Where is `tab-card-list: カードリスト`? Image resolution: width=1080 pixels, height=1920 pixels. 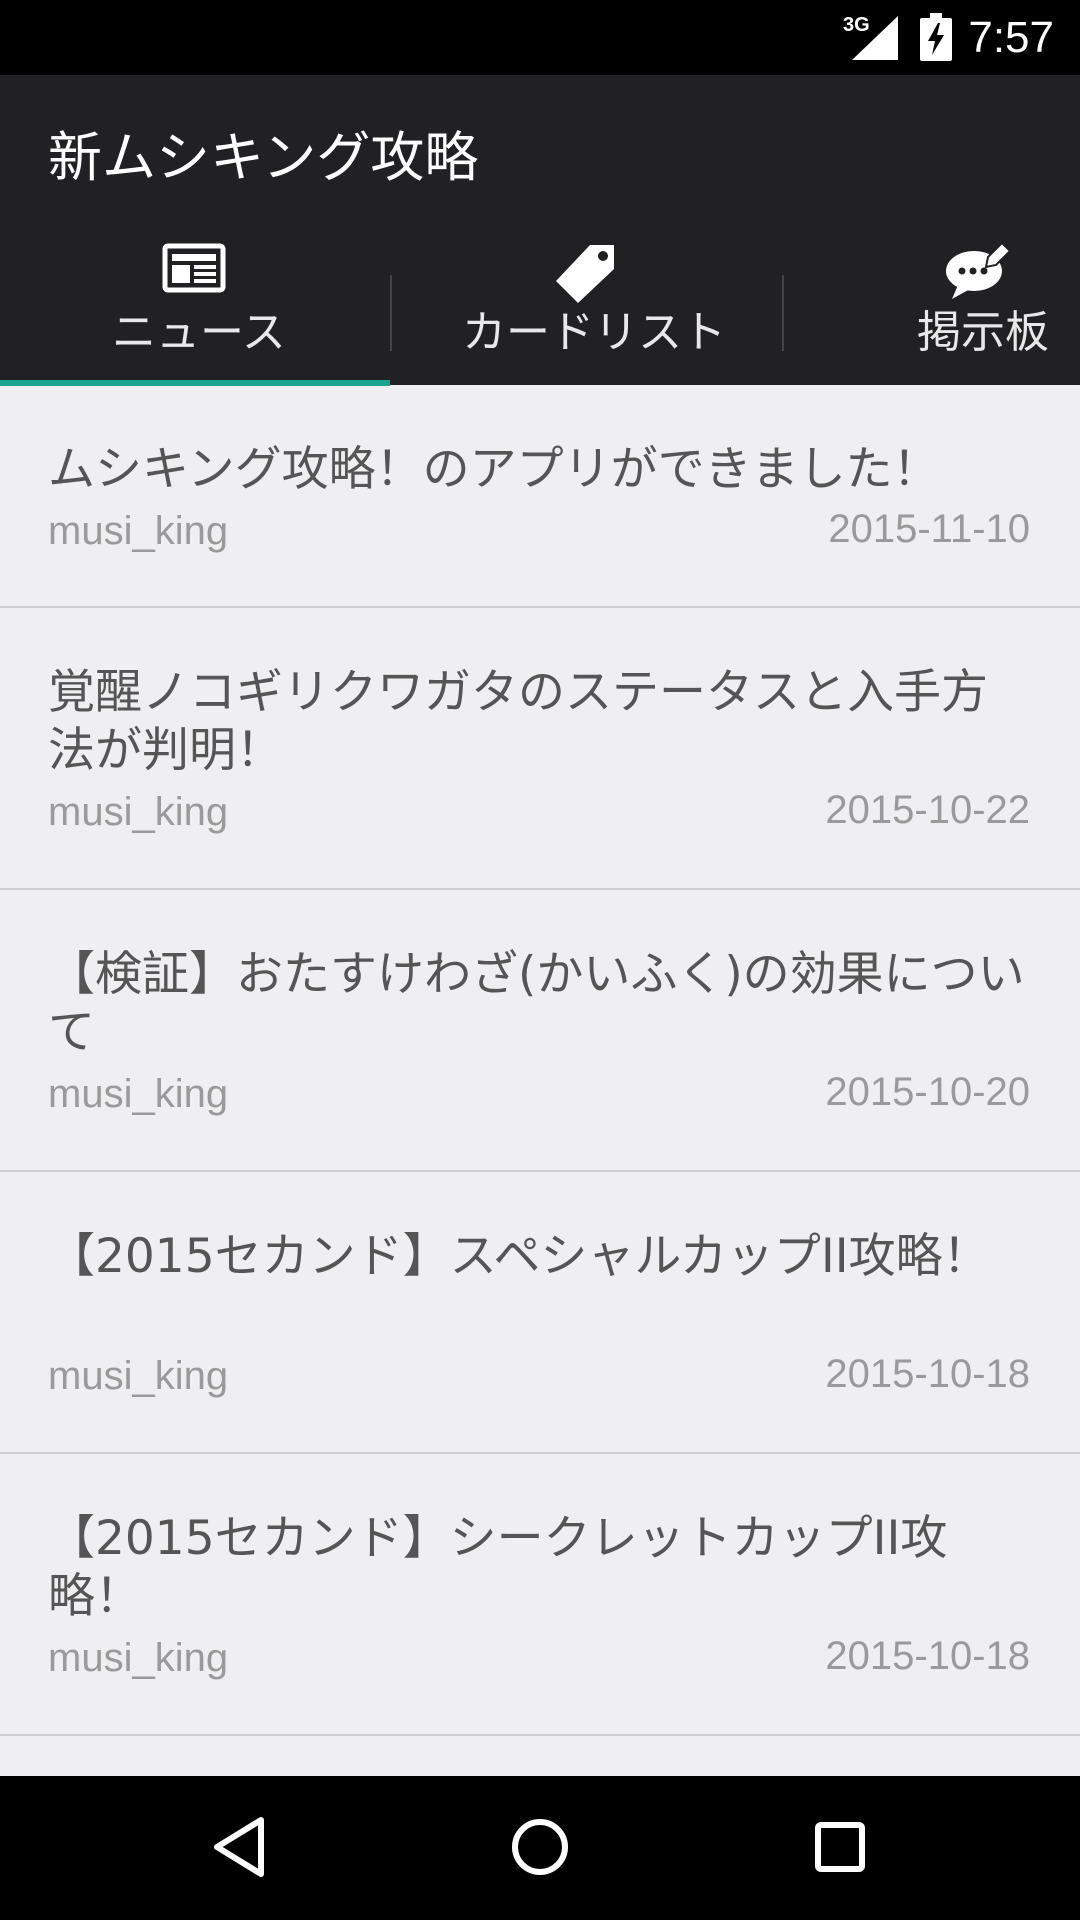
tab-card-list: カードリスト is located at coordinates (586, 310).